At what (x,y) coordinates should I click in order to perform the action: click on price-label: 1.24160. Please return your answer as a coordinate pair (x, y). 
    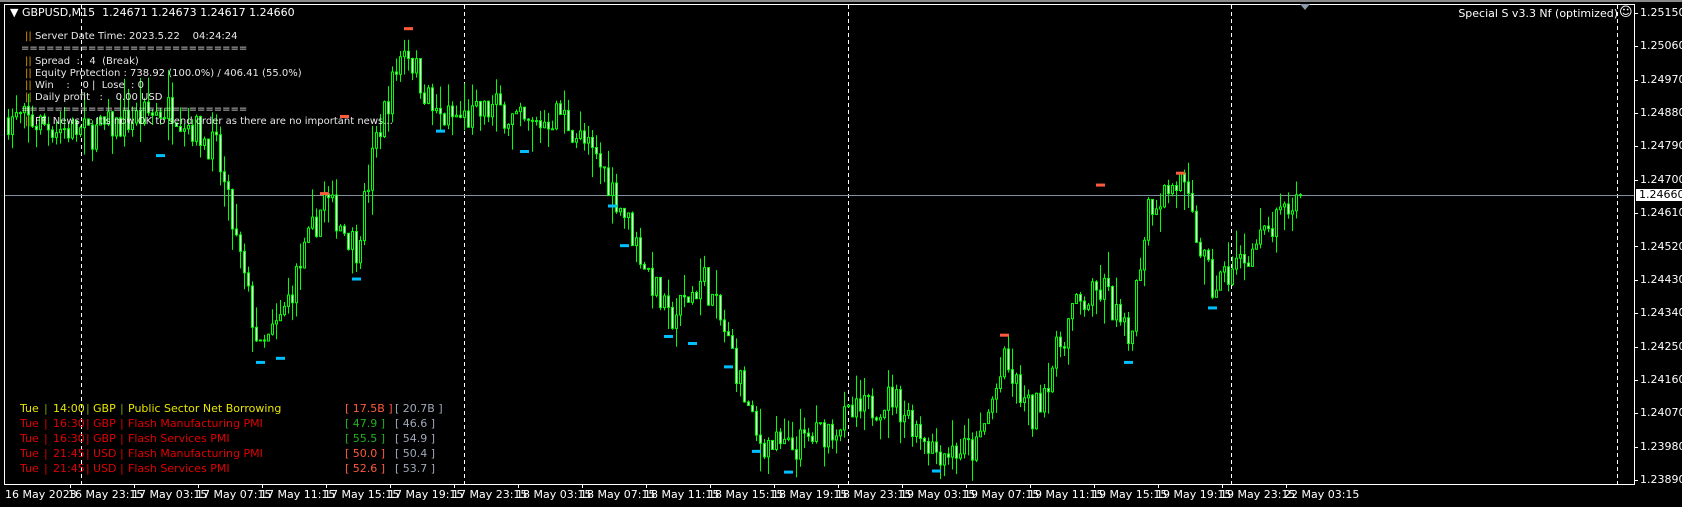
    Looking at the image, I should click on (1661, 379).